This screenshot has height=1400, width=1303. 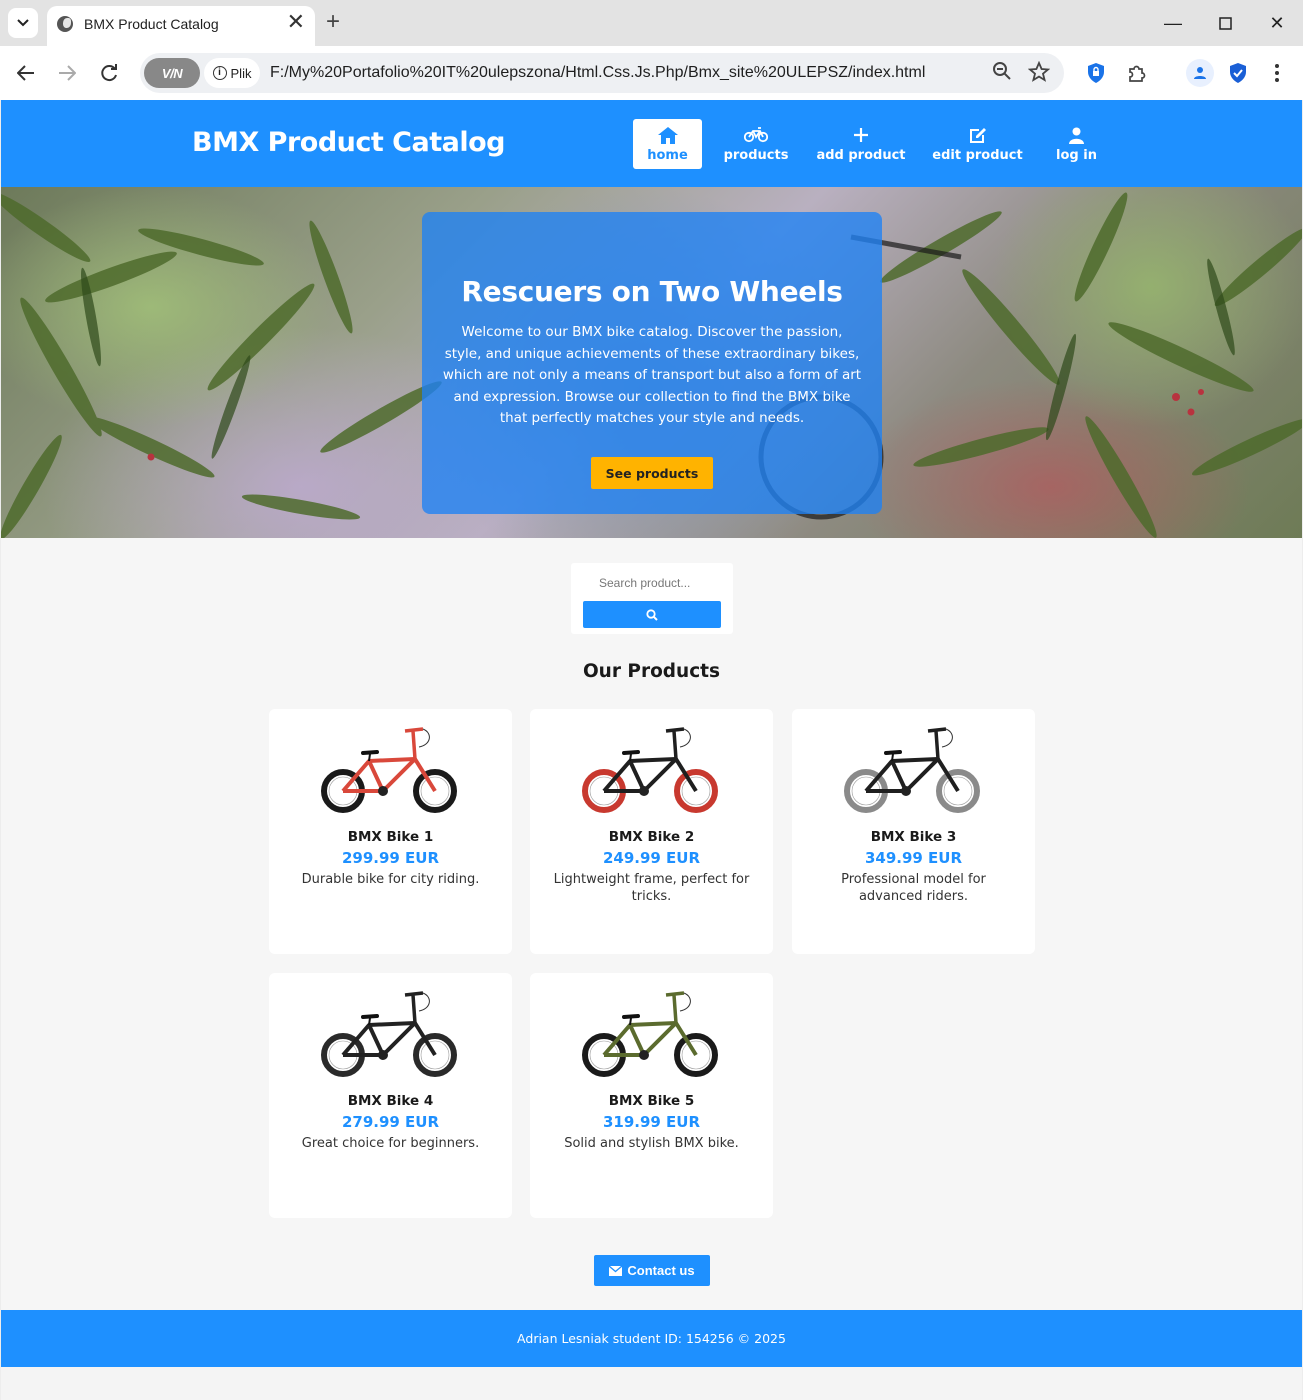 I want to click on nav-log-in: log in, so click(x=1076, y=144).